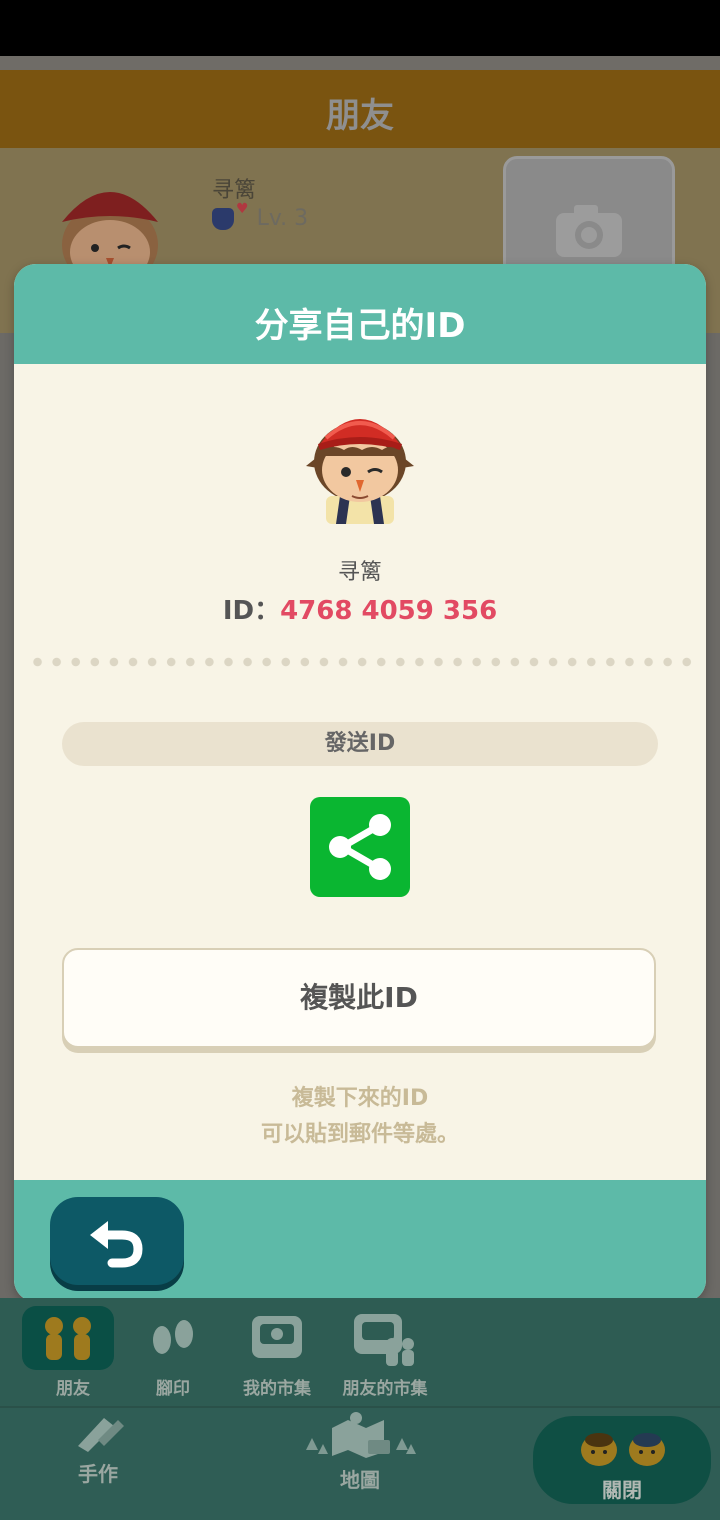 Image resolution: width=720 pixels, height=1520 pixels. I want to click on send-id-label: 發送ID, so click(360, 744).